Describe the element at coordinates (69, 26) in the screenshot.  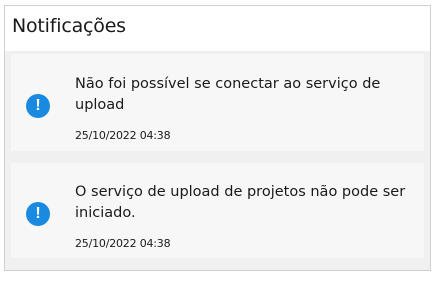
I see `panel-title: Notificações` at that location.